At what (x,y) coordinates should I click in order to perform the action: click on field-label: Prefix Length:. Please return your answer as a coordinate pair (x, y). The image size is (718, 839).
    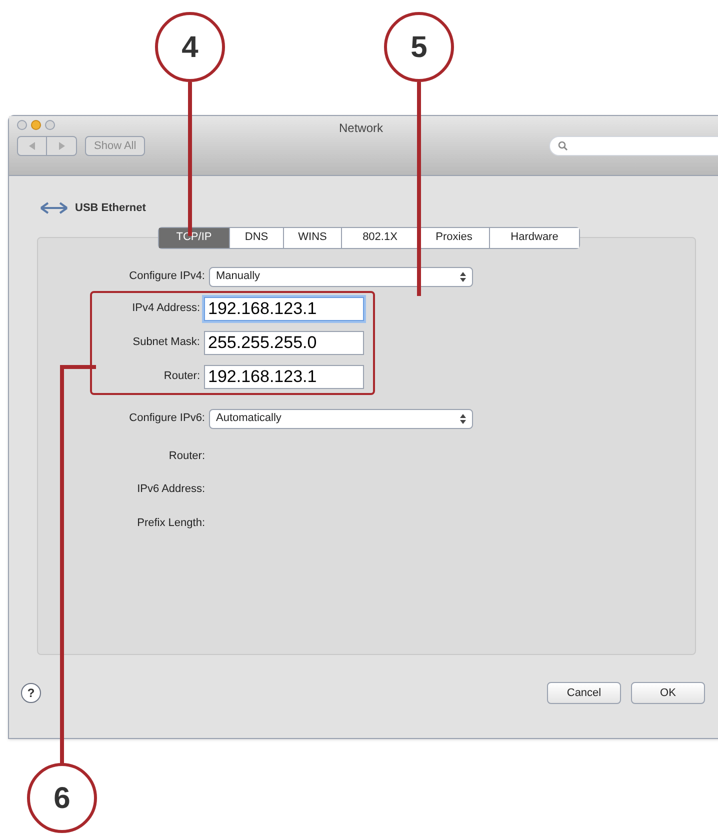
    Looking at the image, I should click on (170, 523).